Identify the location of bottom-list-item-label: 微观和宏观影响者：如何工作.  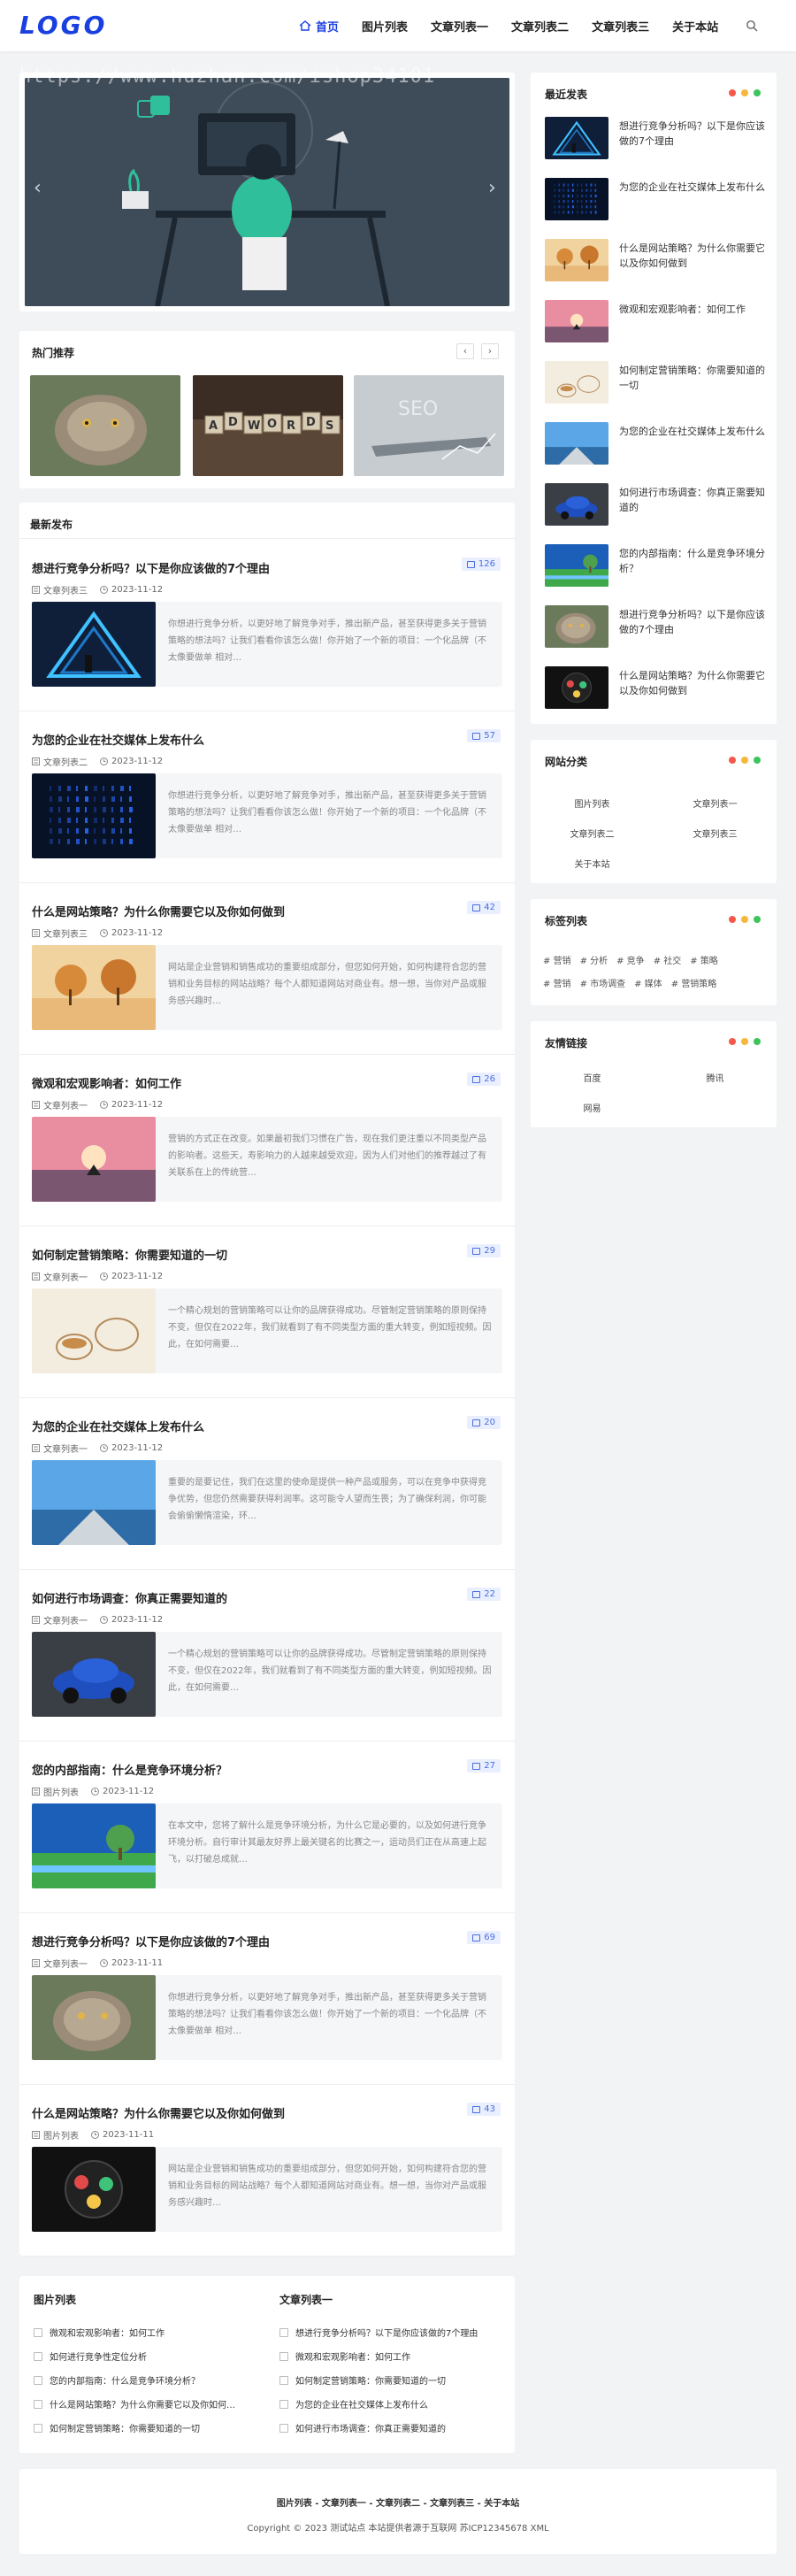
(352, 2356).